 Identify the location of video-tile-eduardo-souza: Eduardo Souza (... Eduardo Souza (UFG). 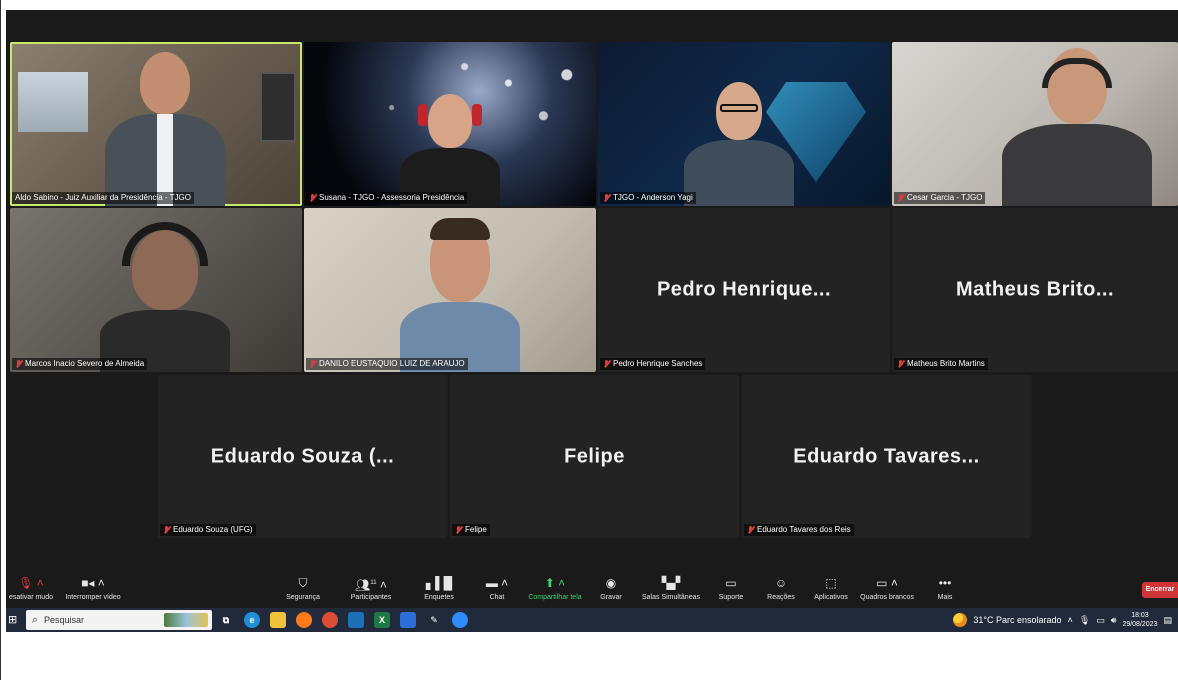
(302, 456).